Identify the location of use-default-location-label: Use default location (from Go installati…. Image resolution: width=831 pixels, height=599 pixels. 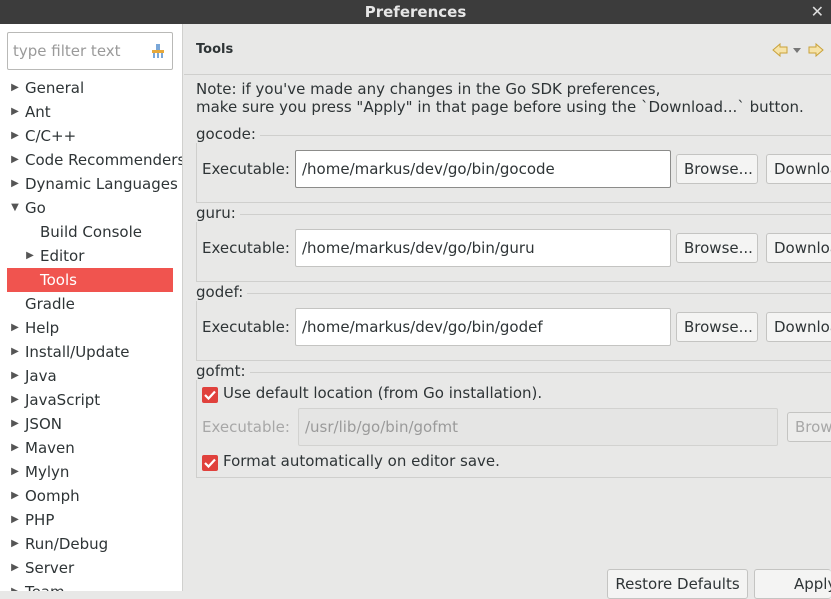
(382, 393).